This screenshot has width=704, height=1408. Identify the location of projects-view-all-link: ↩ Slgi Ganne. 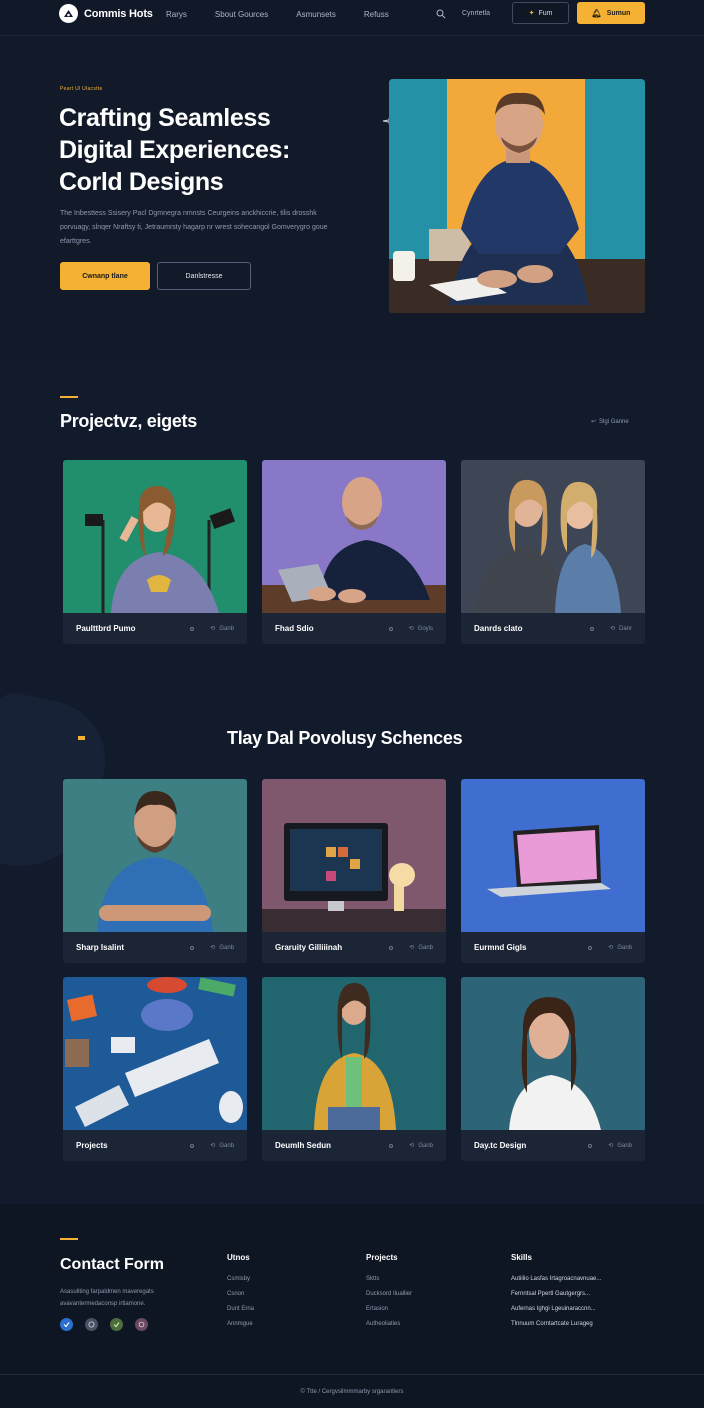
(610, 422).